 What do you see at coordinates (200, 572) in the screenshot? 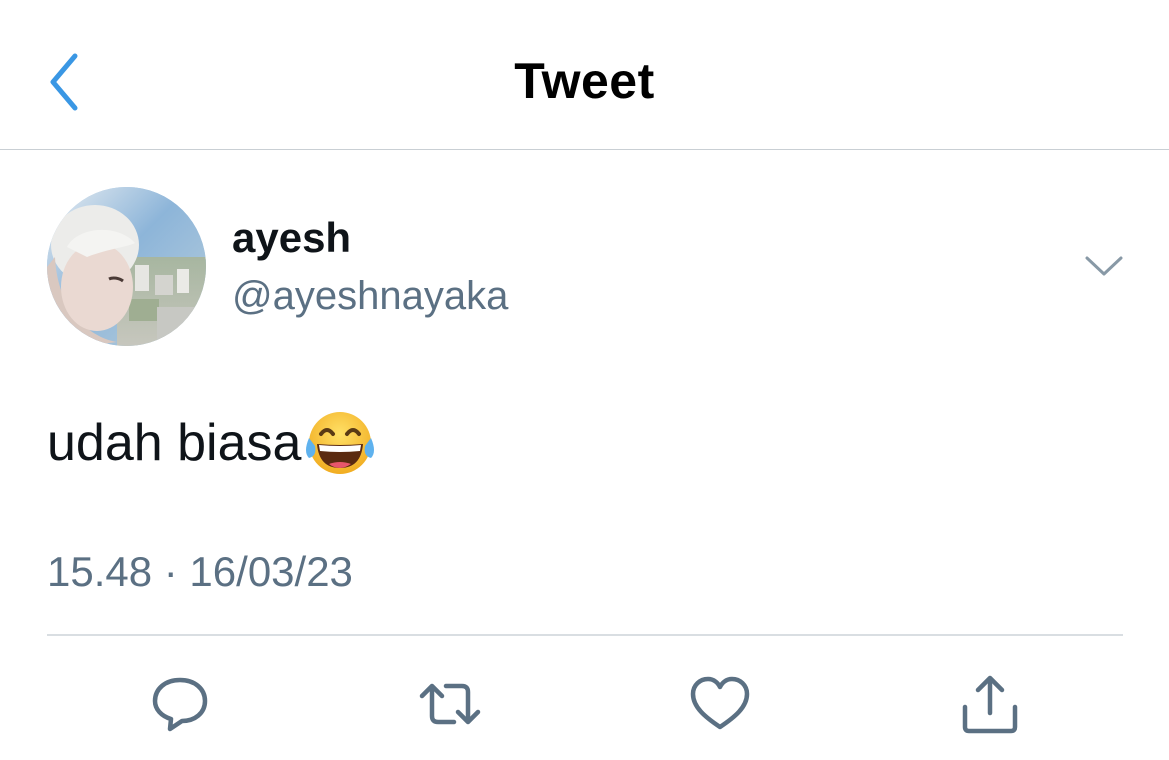
I see `tweet-timestamp: 15.48 · 16/03/23` at bounding box center [200, 572].